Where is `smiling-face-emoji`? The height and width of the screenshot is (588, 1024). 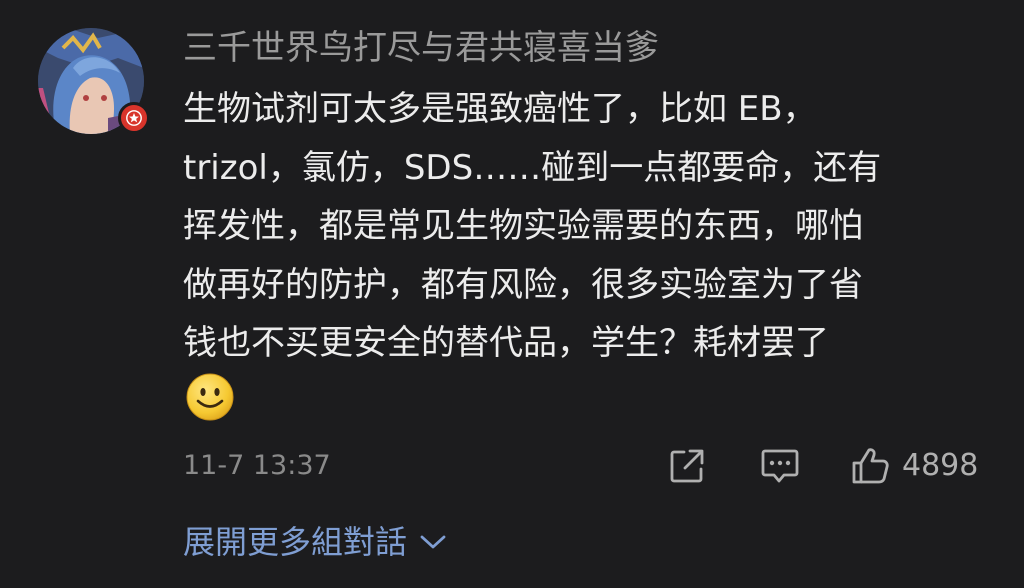 smiling-face-emoji is located at coordinates (210, 397).